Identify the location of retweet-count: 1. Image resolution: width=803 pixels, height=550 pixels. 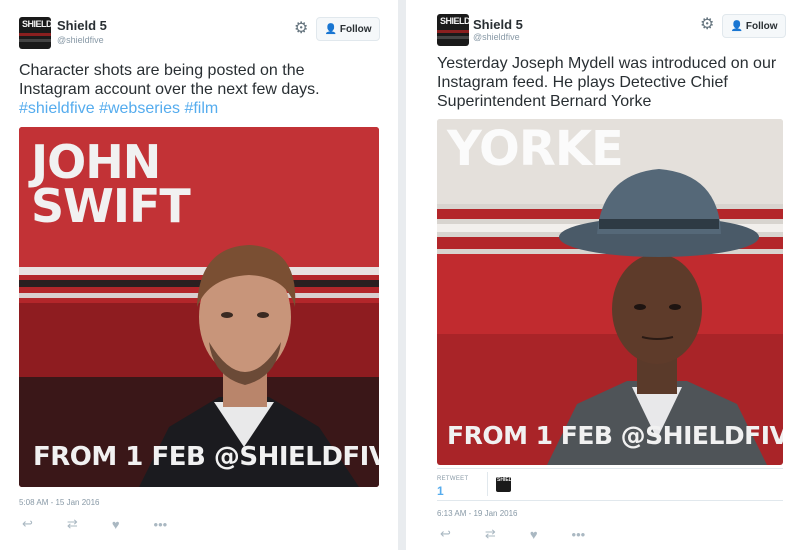
(440, 491).